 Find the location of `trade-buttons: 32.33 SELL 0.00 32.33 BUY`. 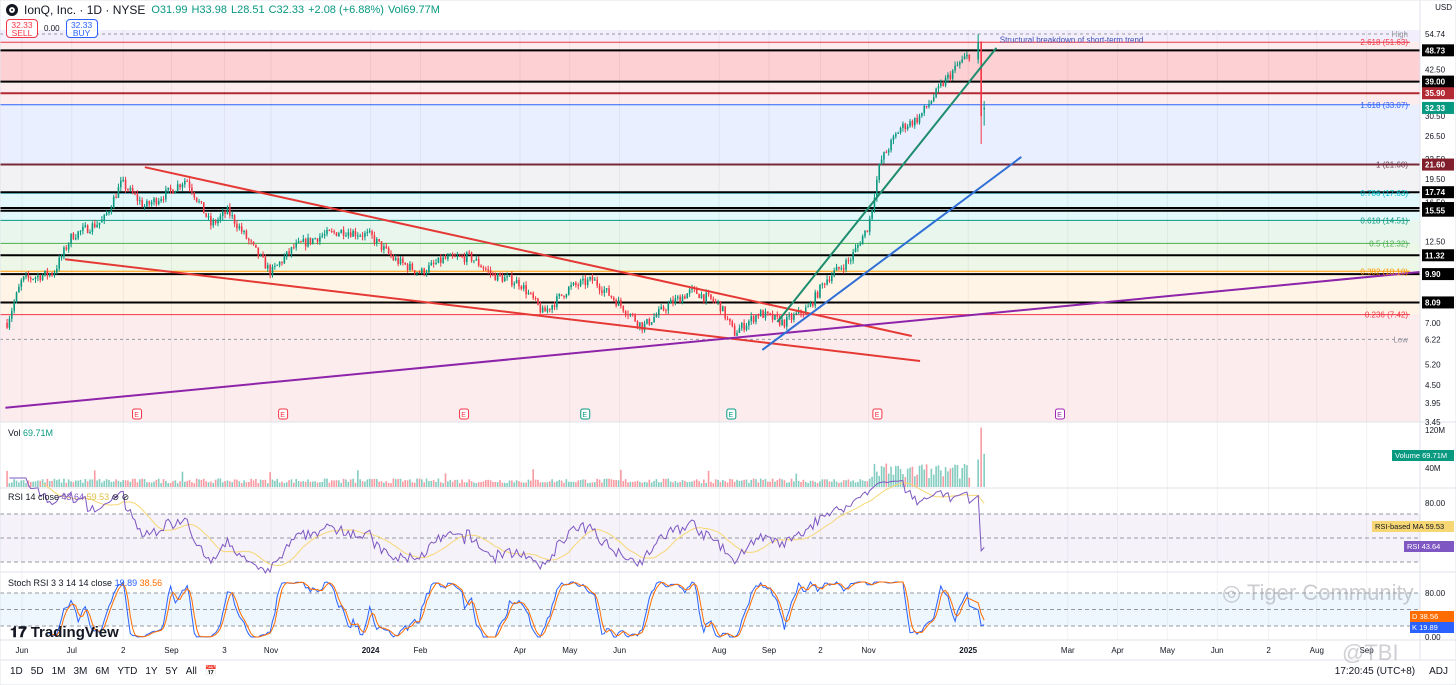

trade-buttons: 32.33 SELL 0.00 32.33 BUY is located at coordinates (52, 28).